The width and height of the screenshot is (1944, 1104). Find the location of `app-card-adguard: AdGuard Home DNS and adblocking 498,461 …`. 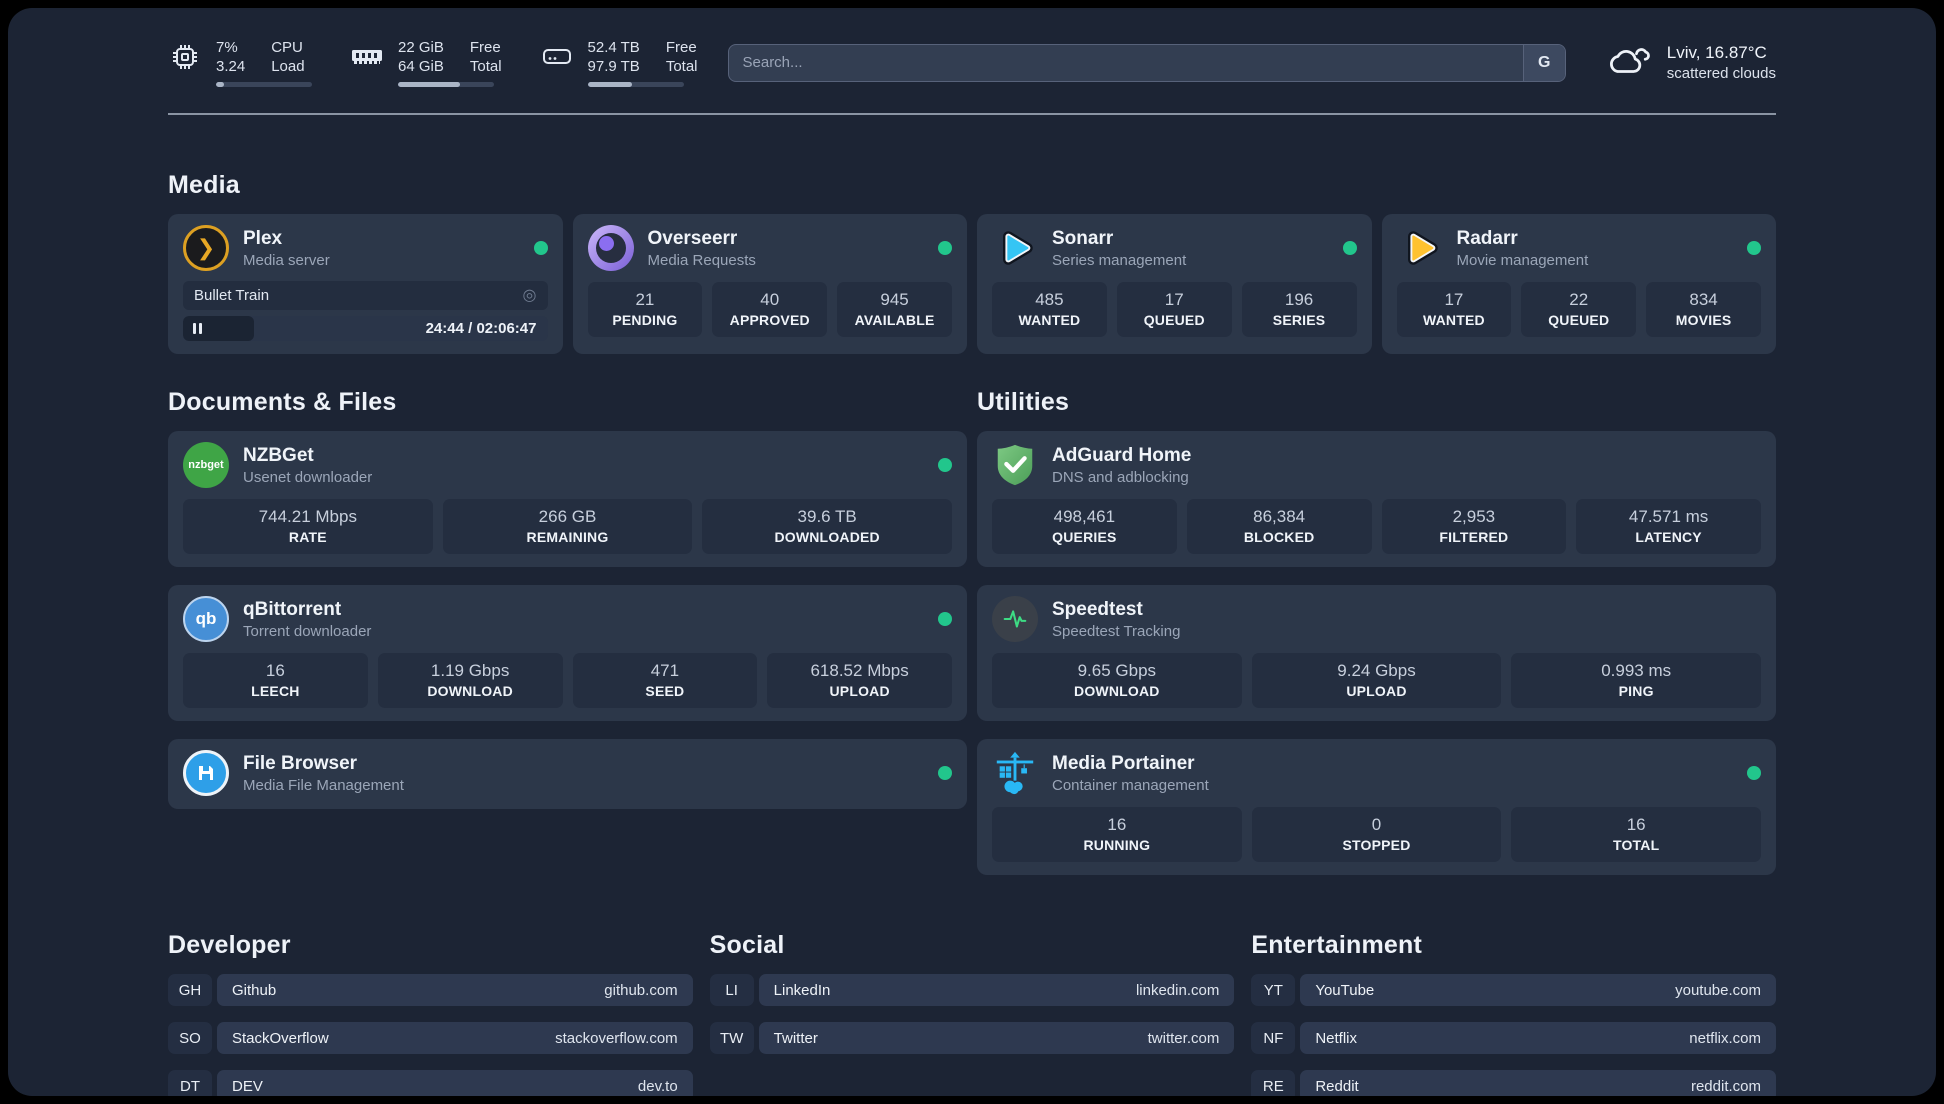

app-card-adguard: AdGuard Home DNS and adblocking 498,461 … is located at coordinates (1376, 499).